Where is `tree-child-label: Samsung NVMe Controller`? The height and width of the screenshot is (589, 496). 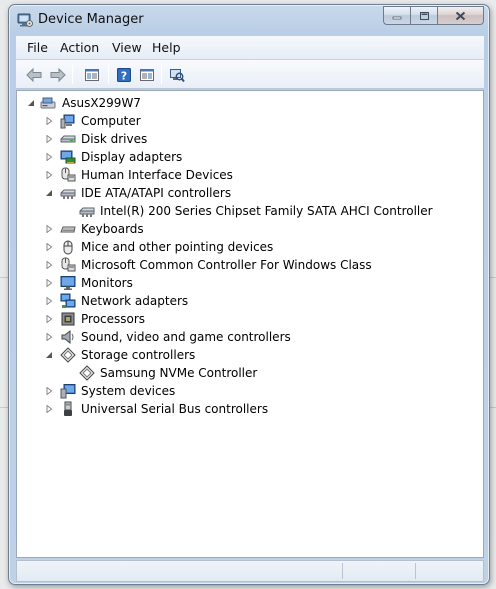
tree-child-label: Samsung NVMe Controller is located at coordinates (179, 373).